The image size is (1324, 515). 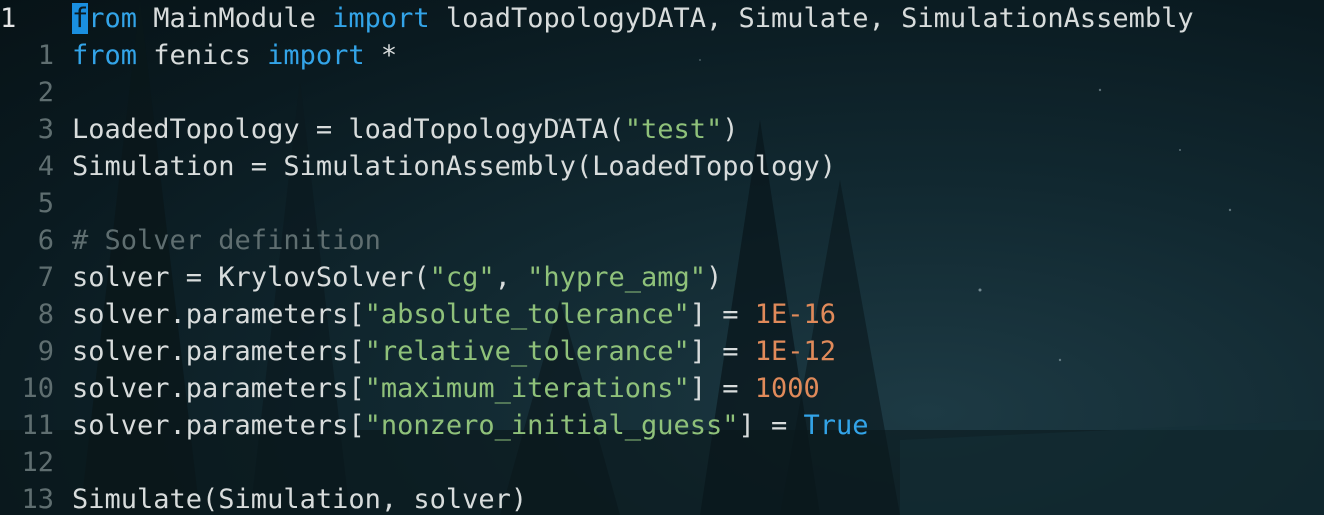 I want to click on string-token: "maximum_iterations", so click(x=527, y=388).